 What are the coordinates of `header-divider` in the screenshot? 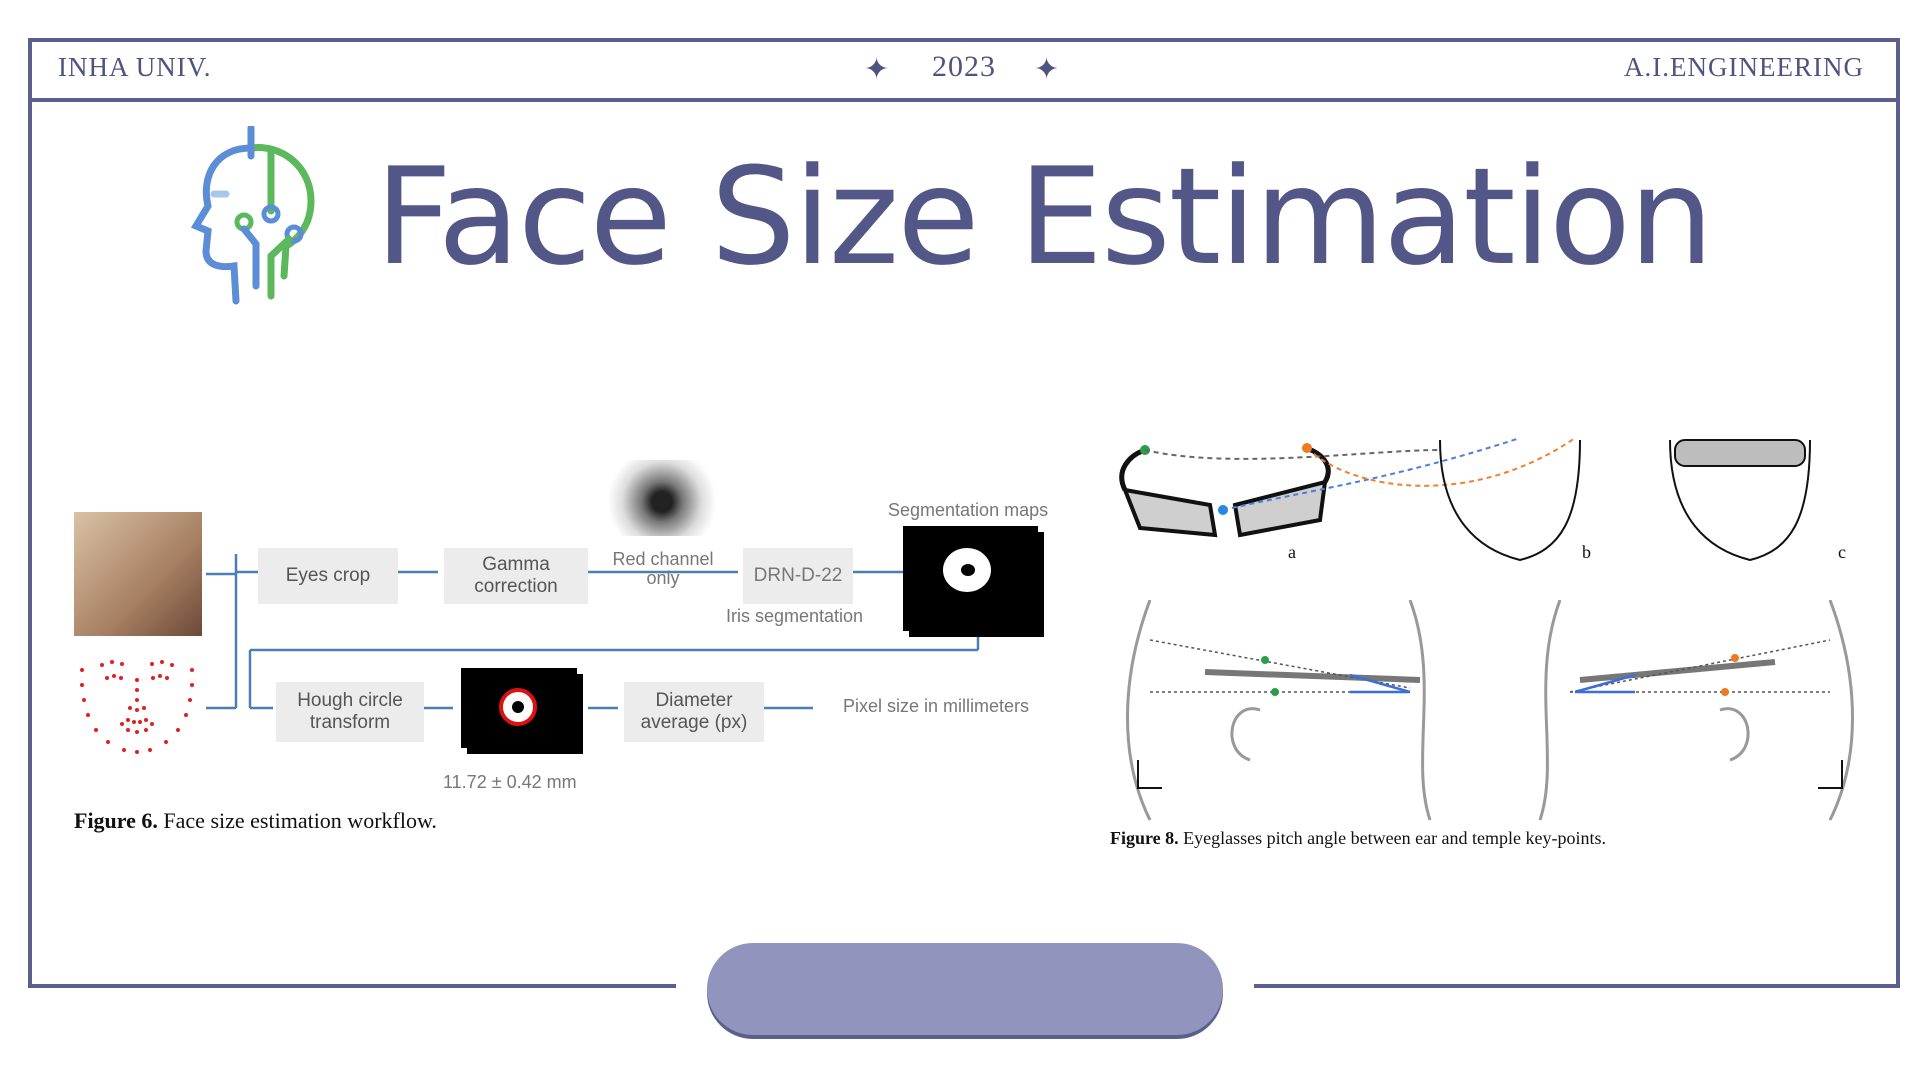 It's located at (964, 100).